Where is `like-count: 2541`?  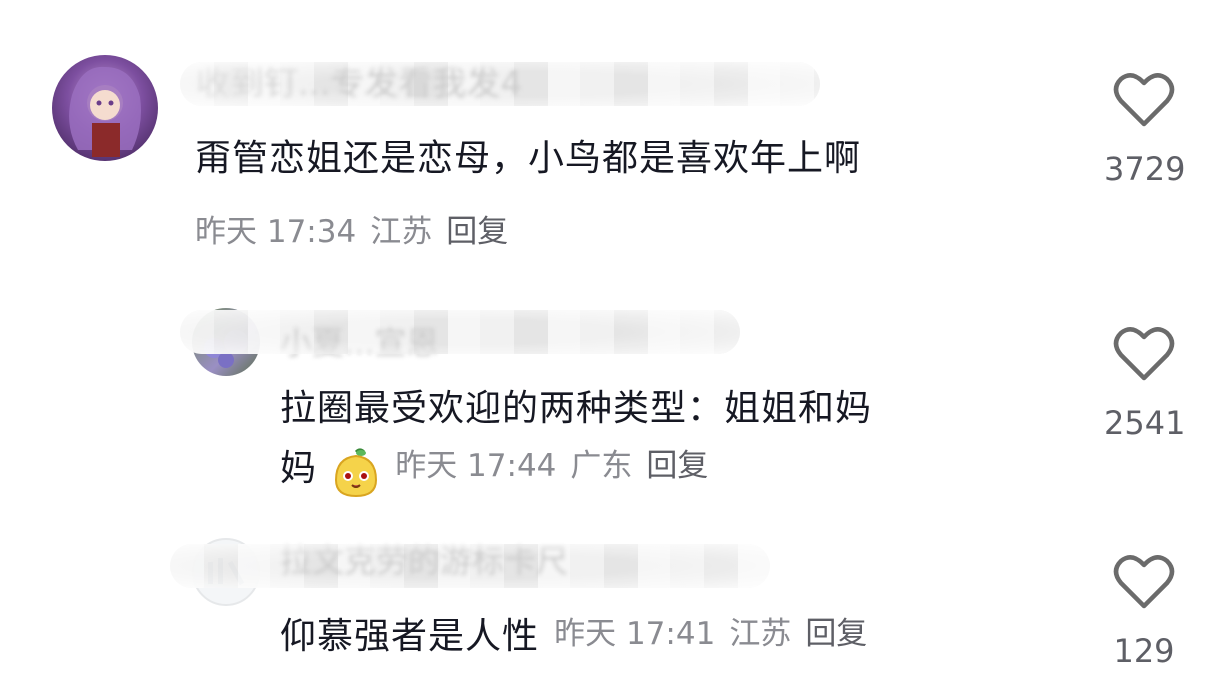 like-count: 2541 is located at coordinates (1145, 423).